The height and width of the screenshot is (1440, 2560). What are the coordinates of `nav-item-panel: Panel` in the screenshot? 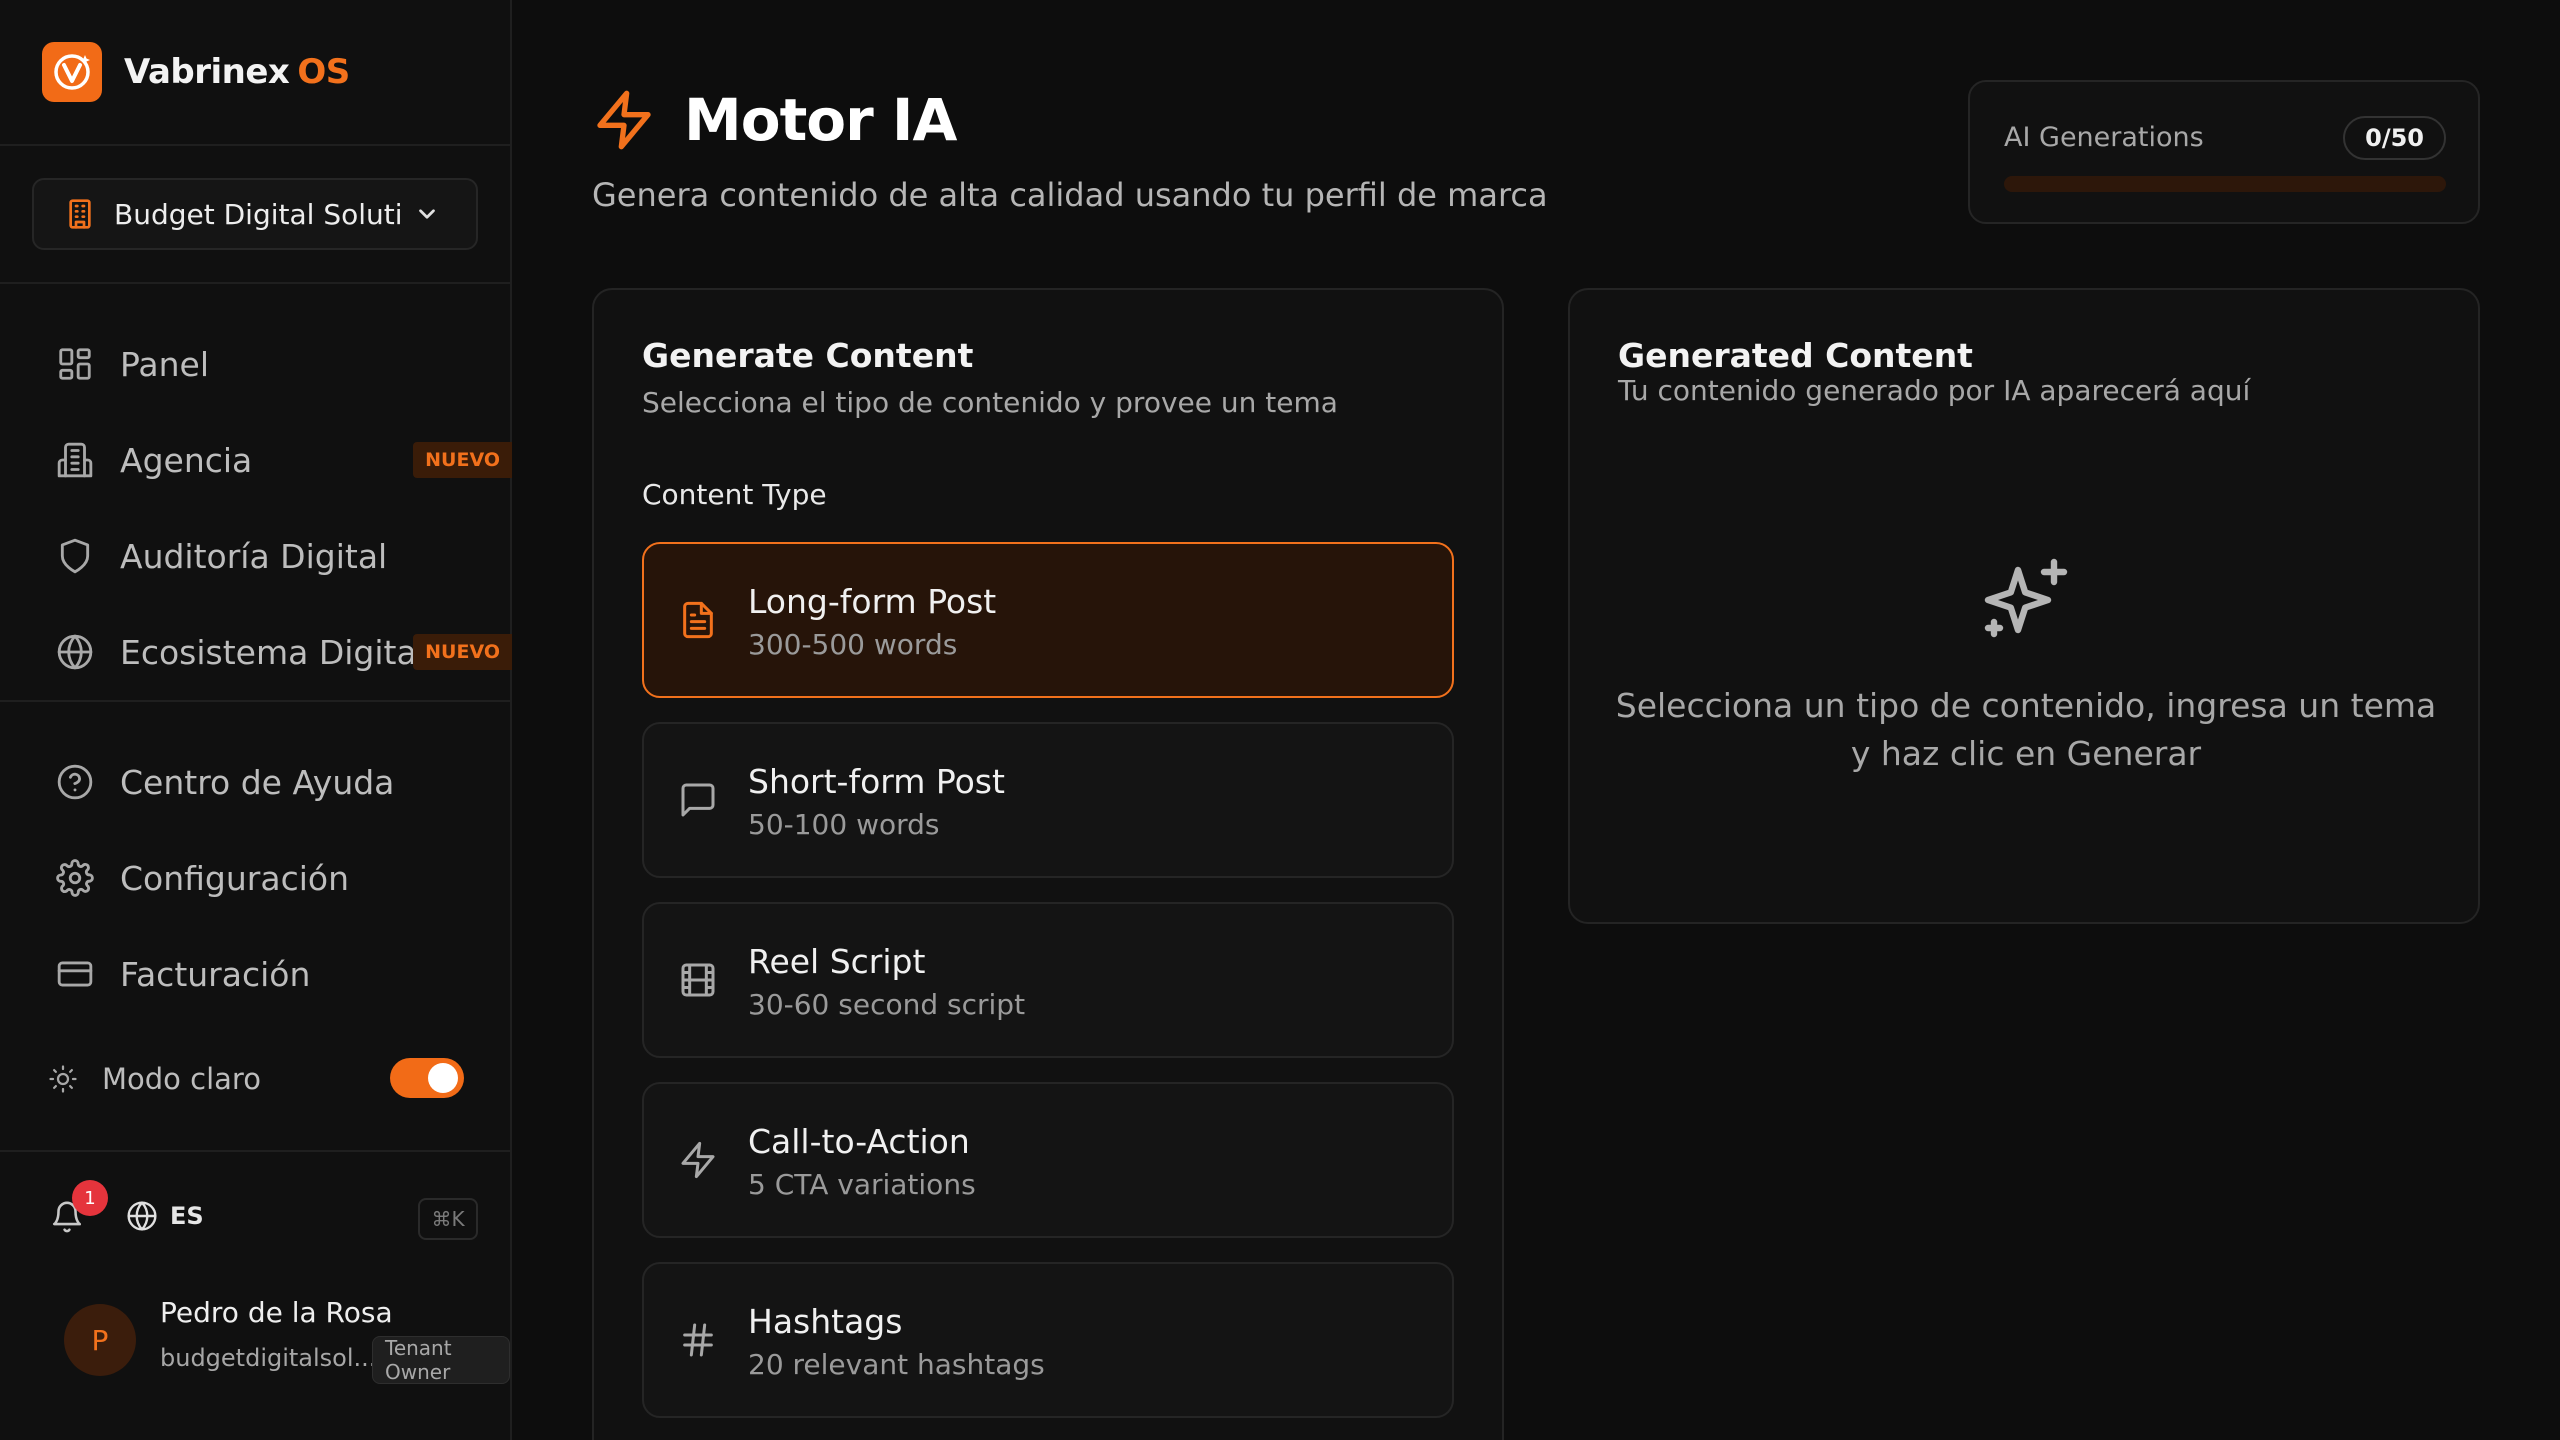 It's located at (284, 364).